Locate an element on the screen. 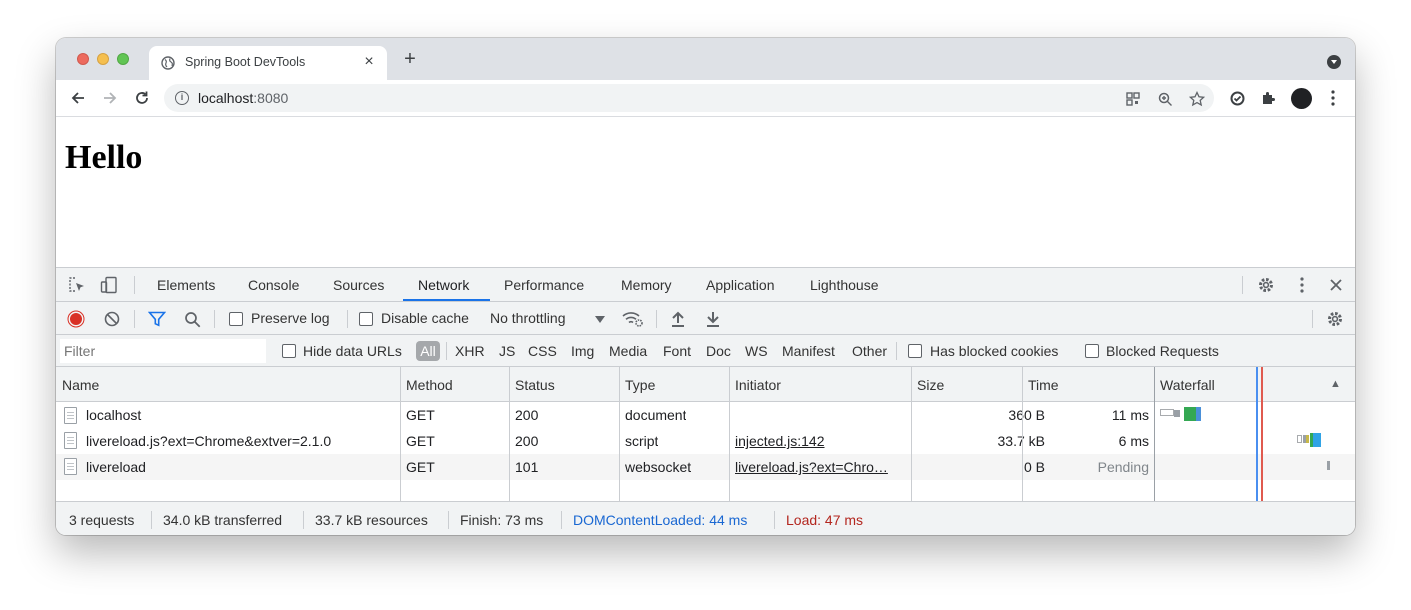  column-header-type: Type is located at coordinates (640, 385).